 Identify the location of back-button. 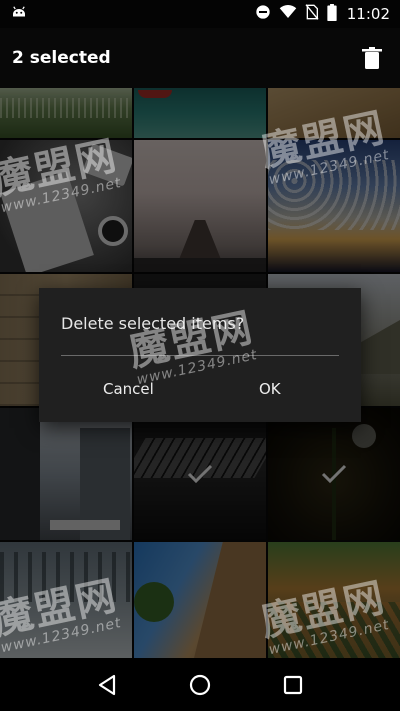
(107, 685).